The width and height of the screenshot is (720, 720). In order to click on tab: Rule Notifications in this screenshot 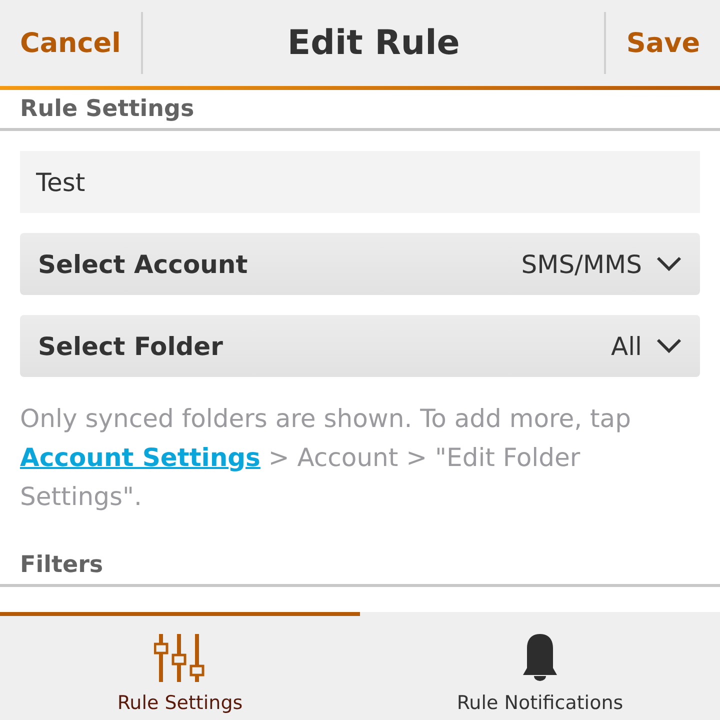, I will do `click(540, 666)`.